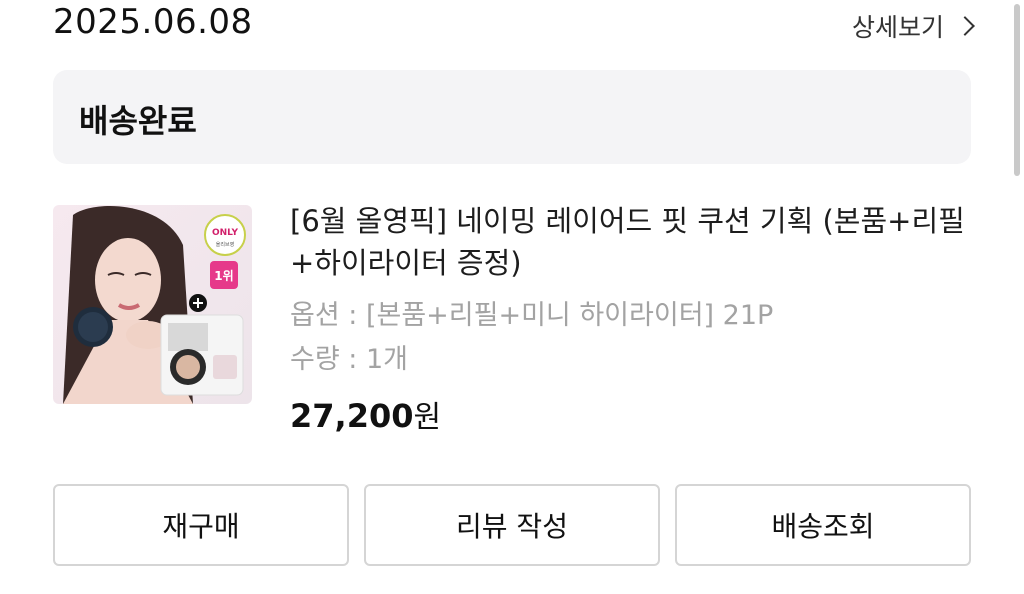 The height and width of the screenshot is (594, 1024). Describe the element at coordinates (965, 26) in the screenshot. I see `chevron-right-icon` at that location.